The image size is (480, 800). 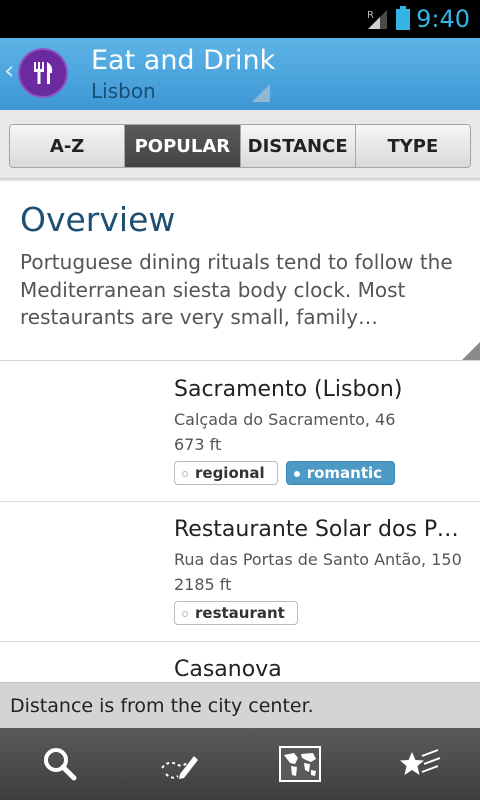 I want to click on app-header: ‹ Eat and Drink Lisbon, so click(x=240, y=74).